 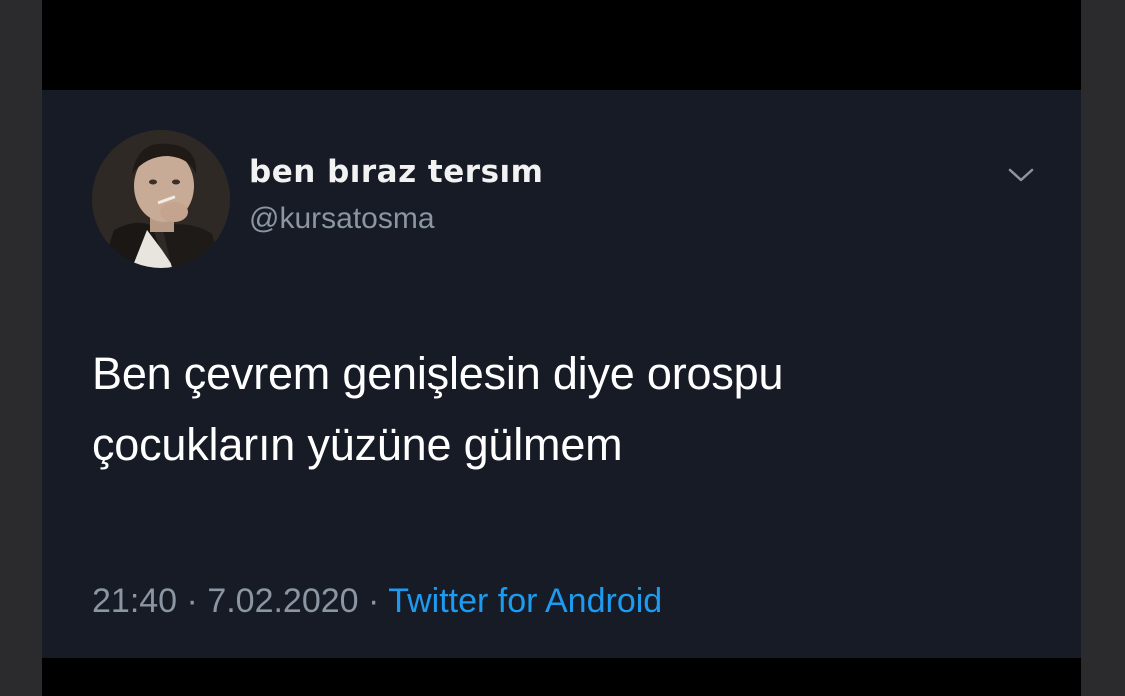 I want to click on tweet-text-line: çocukların yüzüne gülmem, so click(x=357, y=444).